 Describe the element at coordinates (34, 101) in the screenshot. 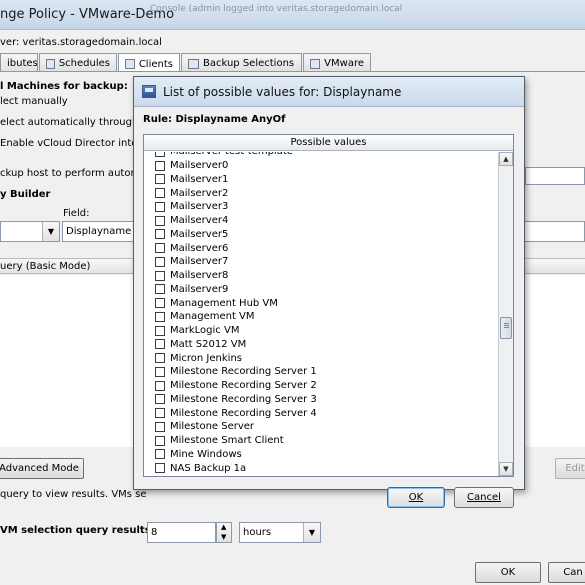

I see `select-manually-option: lect manually` at that location.